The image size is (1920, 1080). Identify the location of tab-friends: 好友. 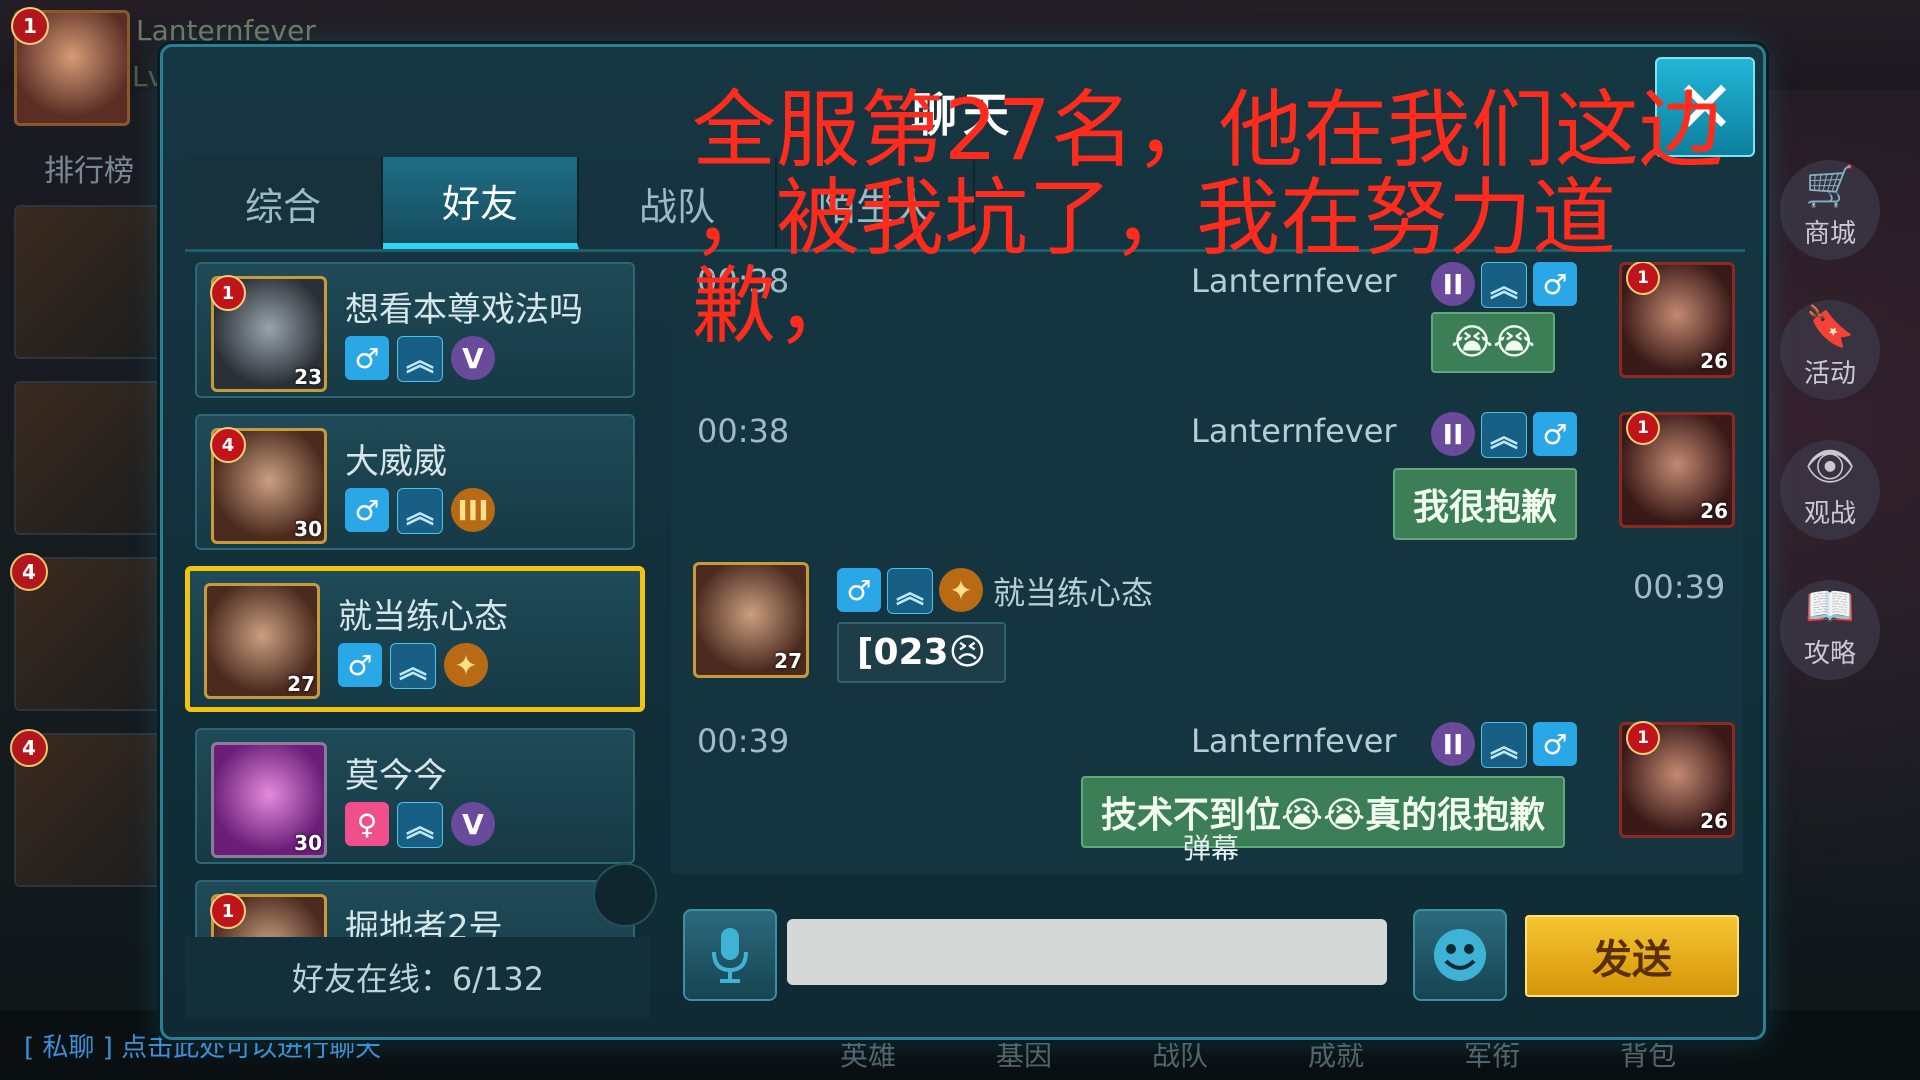
(481, 203).